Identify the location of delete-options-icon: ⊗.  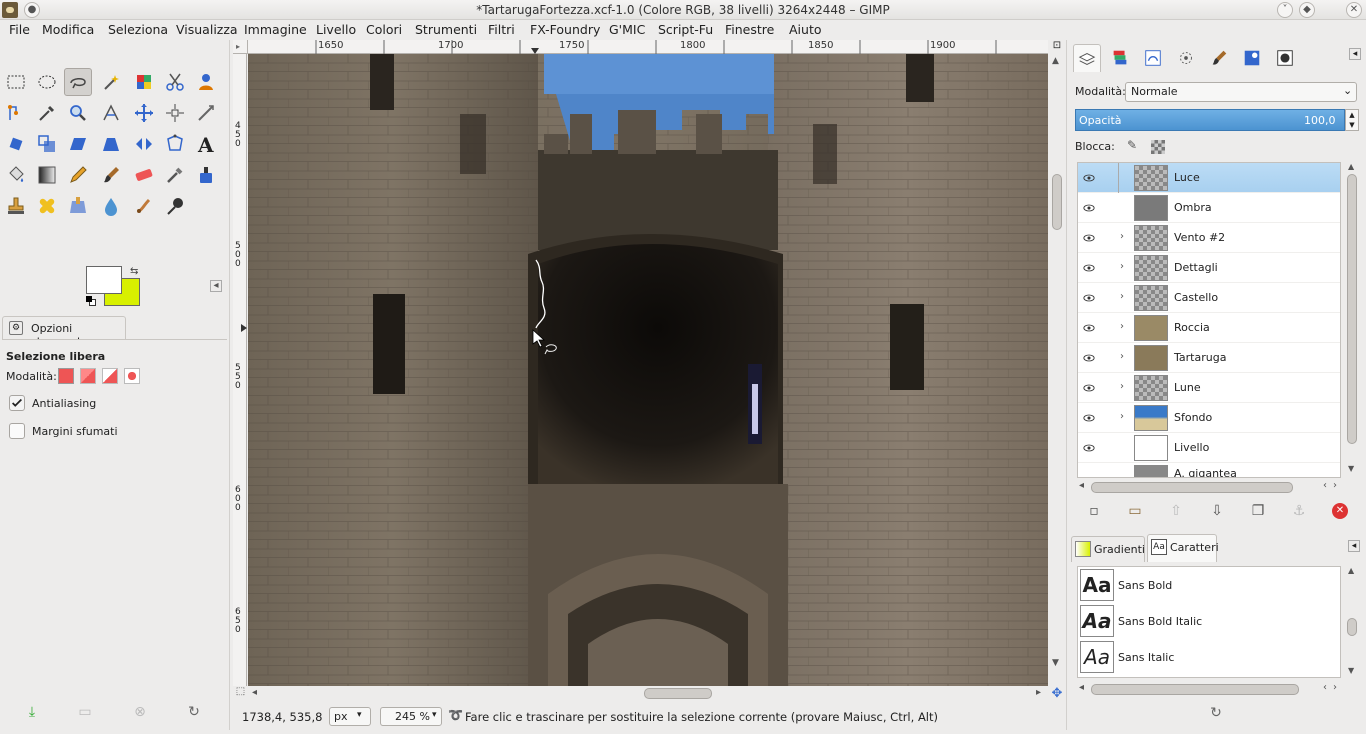
(140, 714).